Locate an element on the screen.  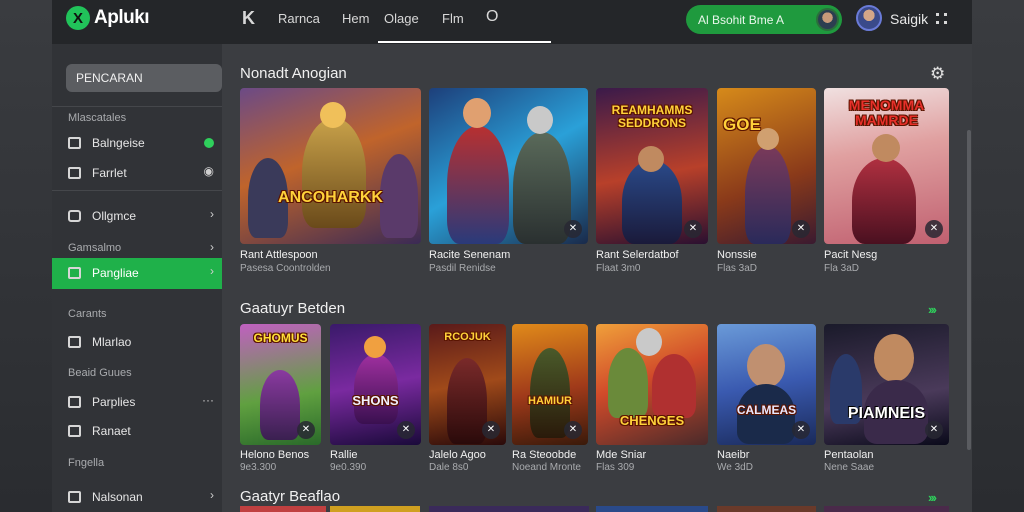
sidebar-item-label: Parplies is located at coordinates (114, 402).